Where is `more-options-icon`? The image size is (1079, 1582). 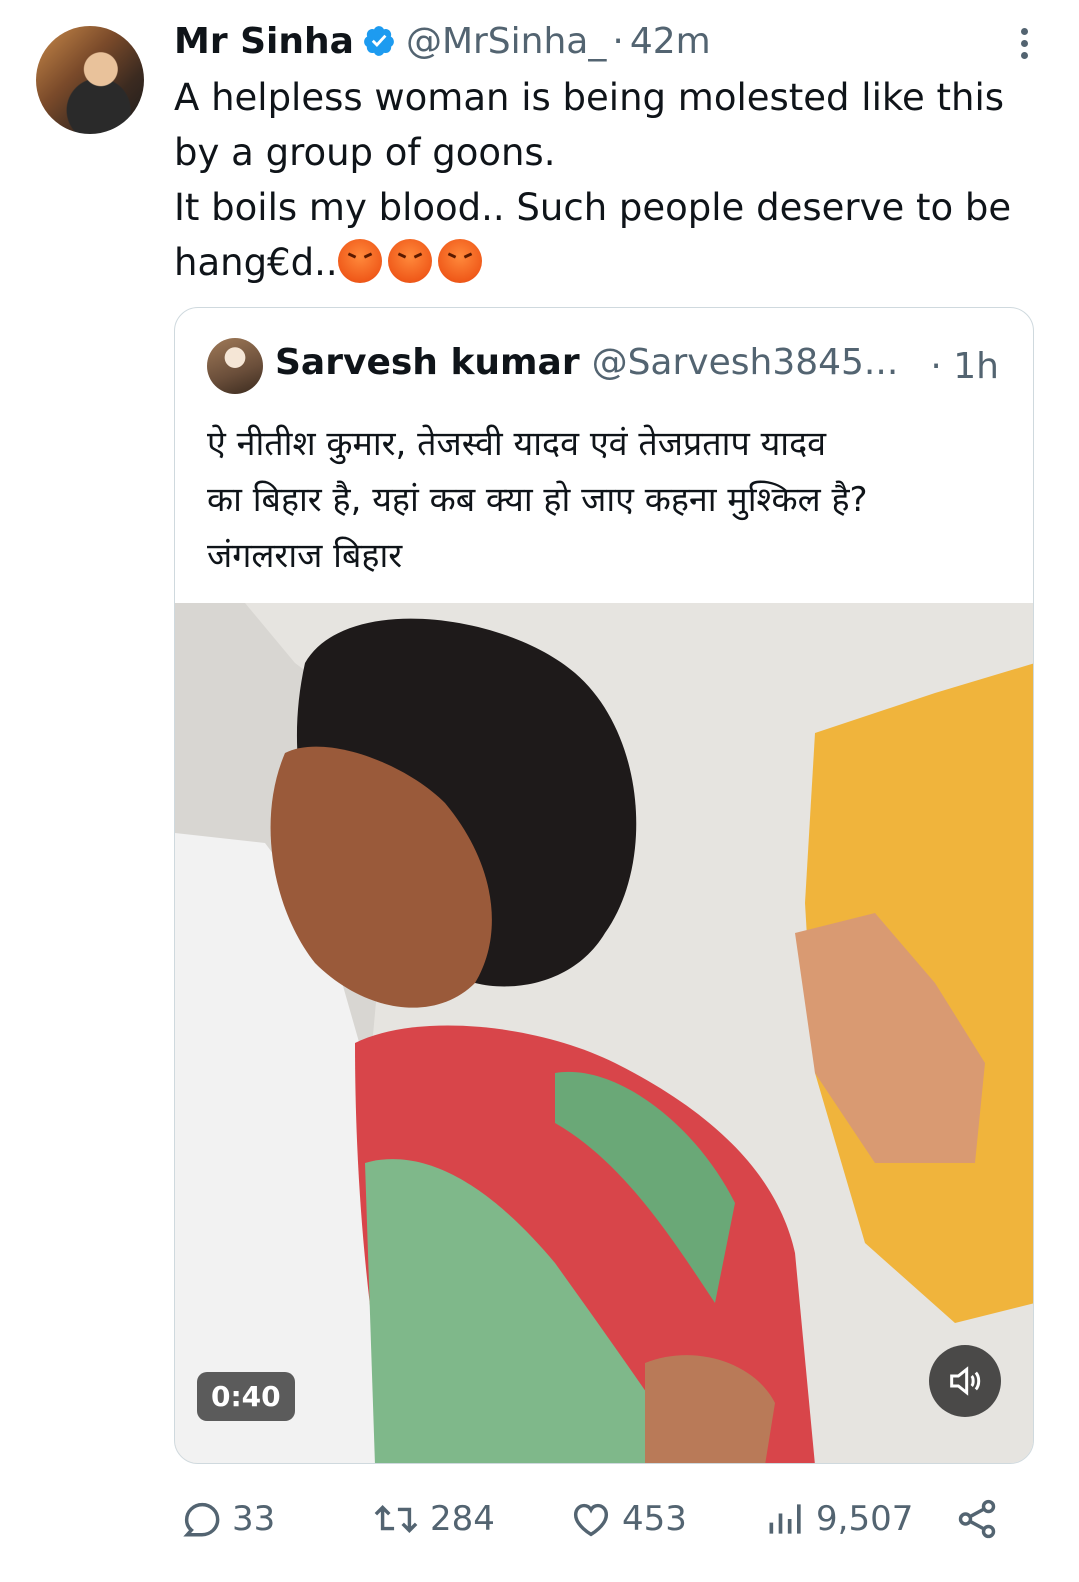
more-options-icon is located at coordinates (1026, 46).